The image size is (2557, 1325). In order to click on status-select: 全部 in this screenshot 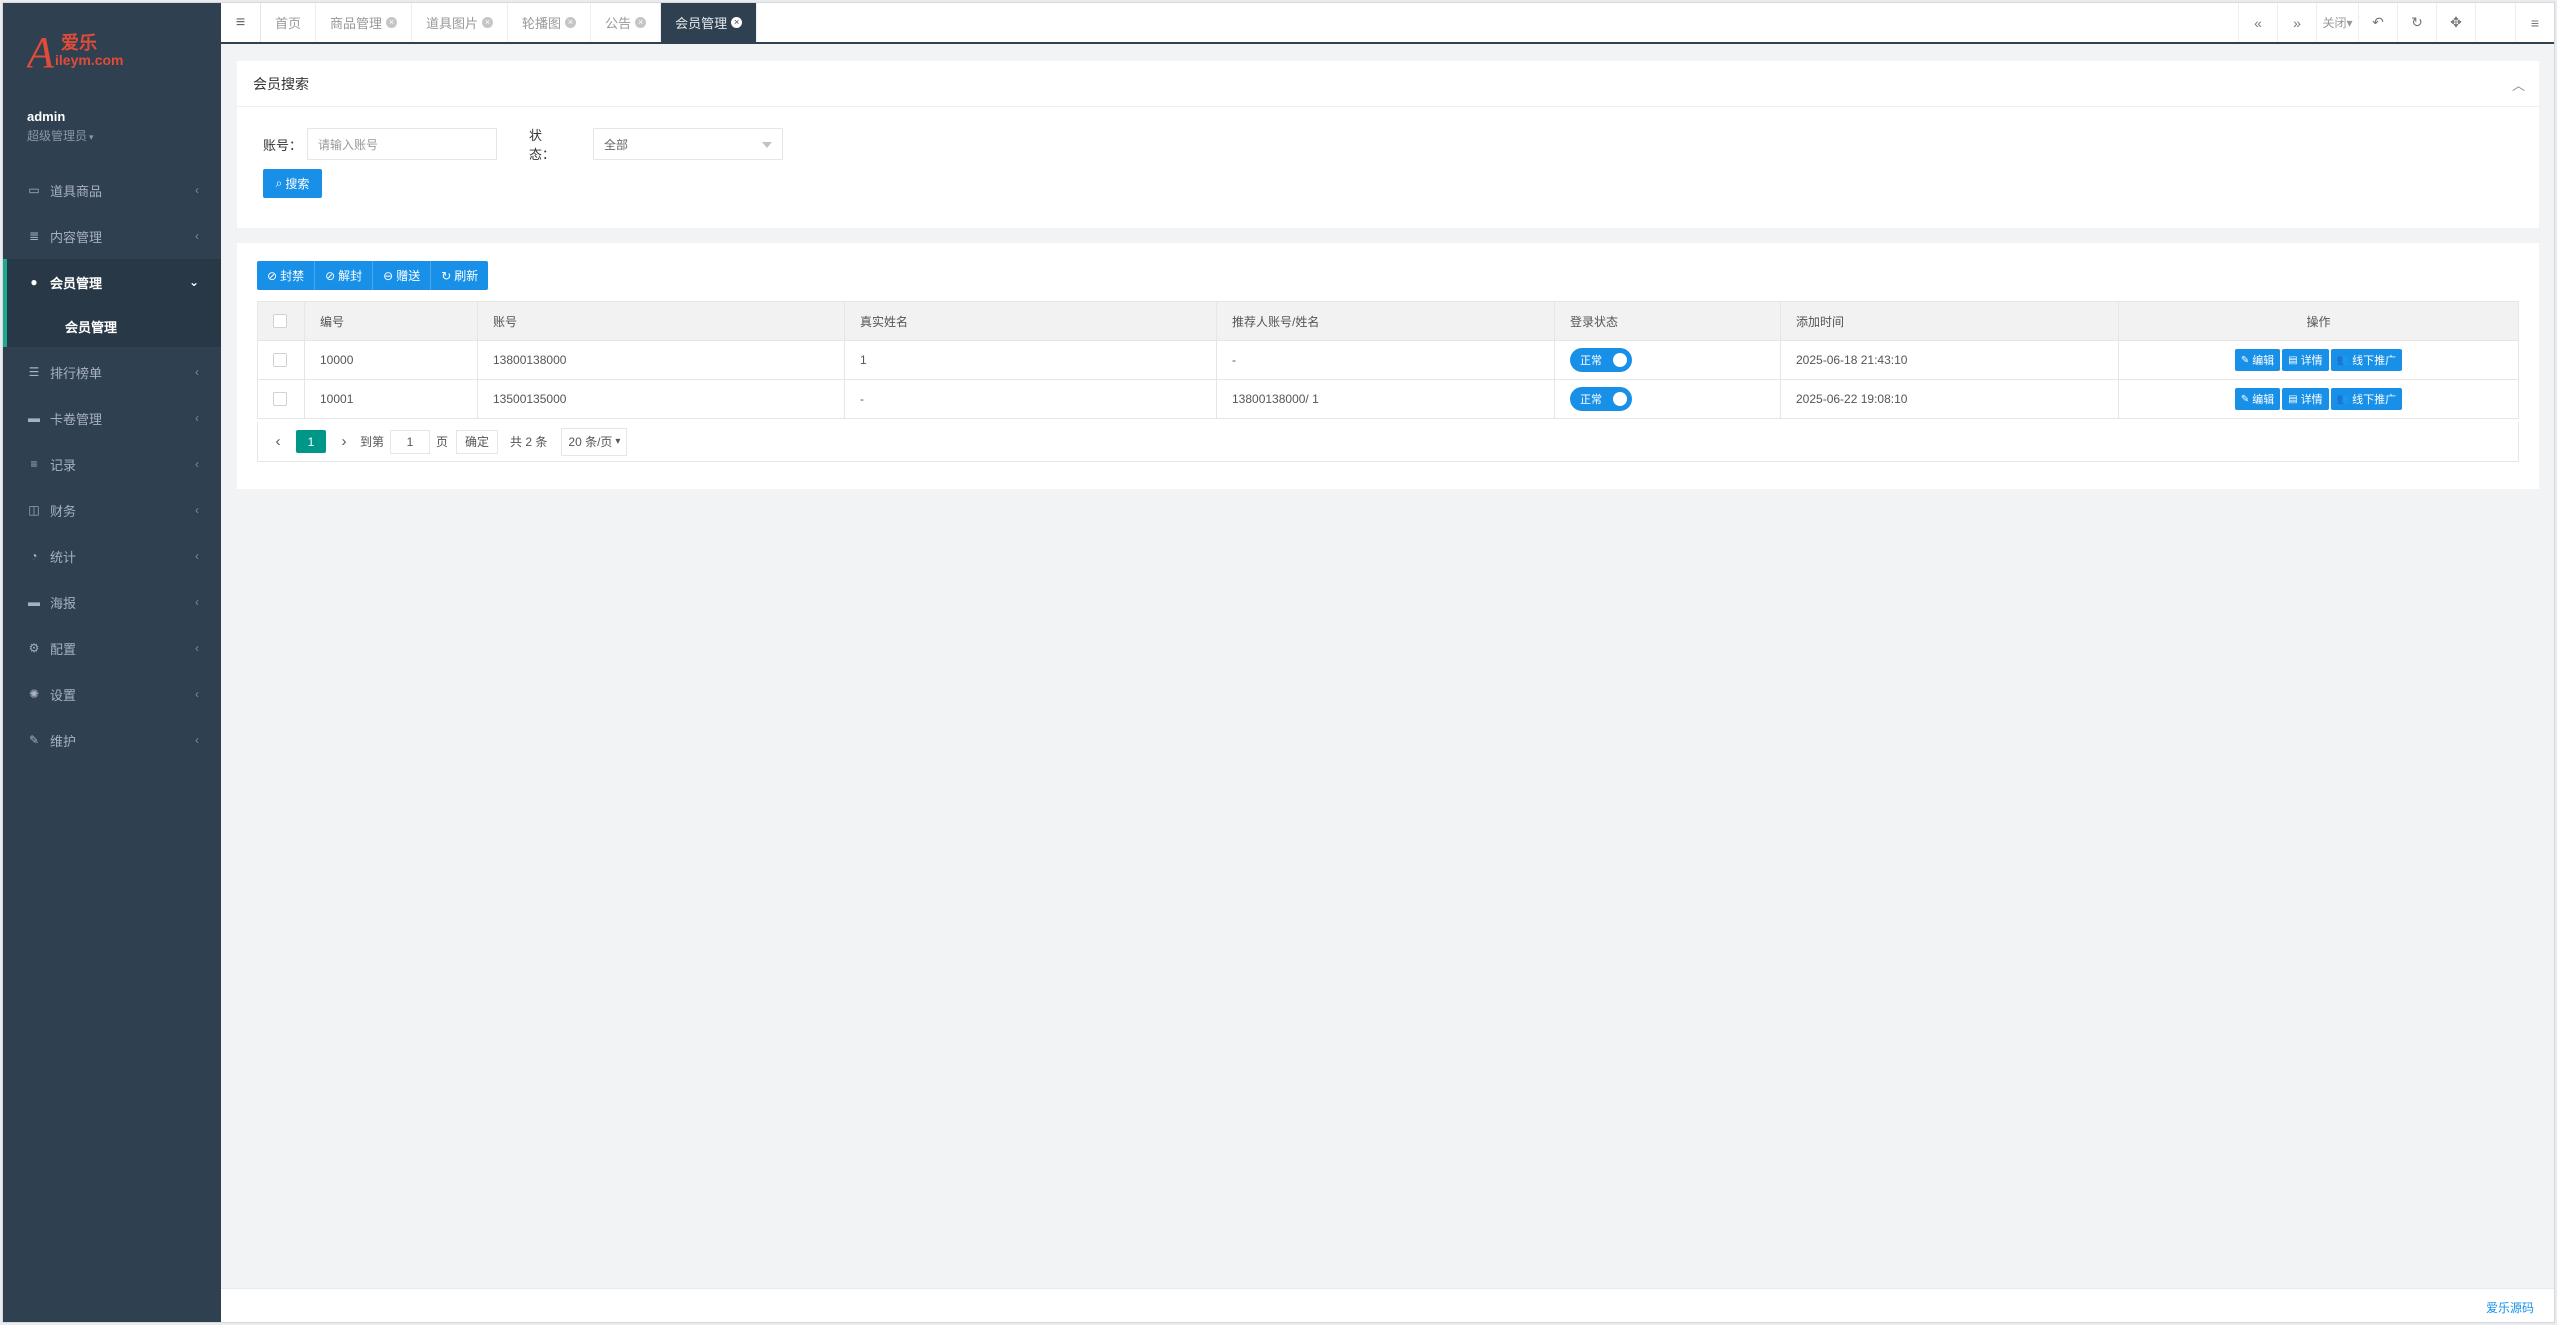, I will do `click(688, 144)`.